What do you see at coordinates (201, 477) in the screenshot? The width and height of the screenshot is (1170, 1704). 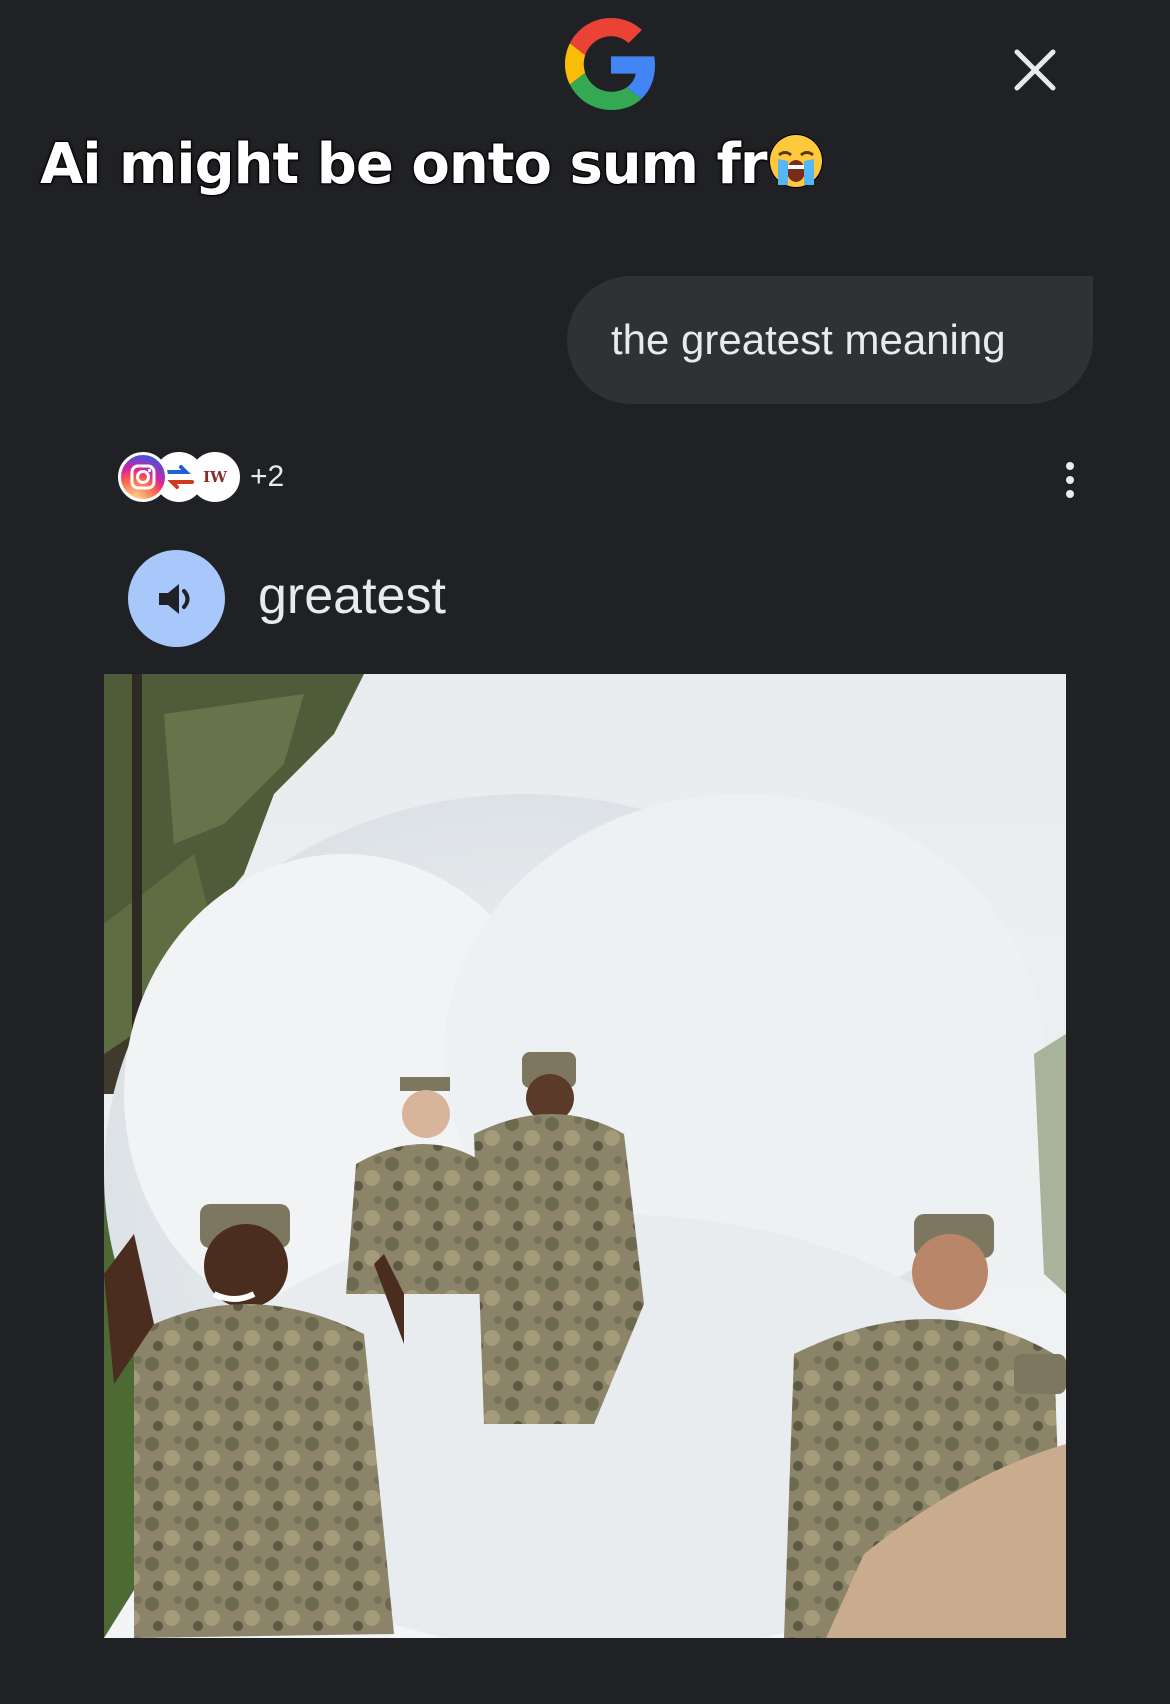 I see `sources-row: IW +2` at bounding box center [201, 477].